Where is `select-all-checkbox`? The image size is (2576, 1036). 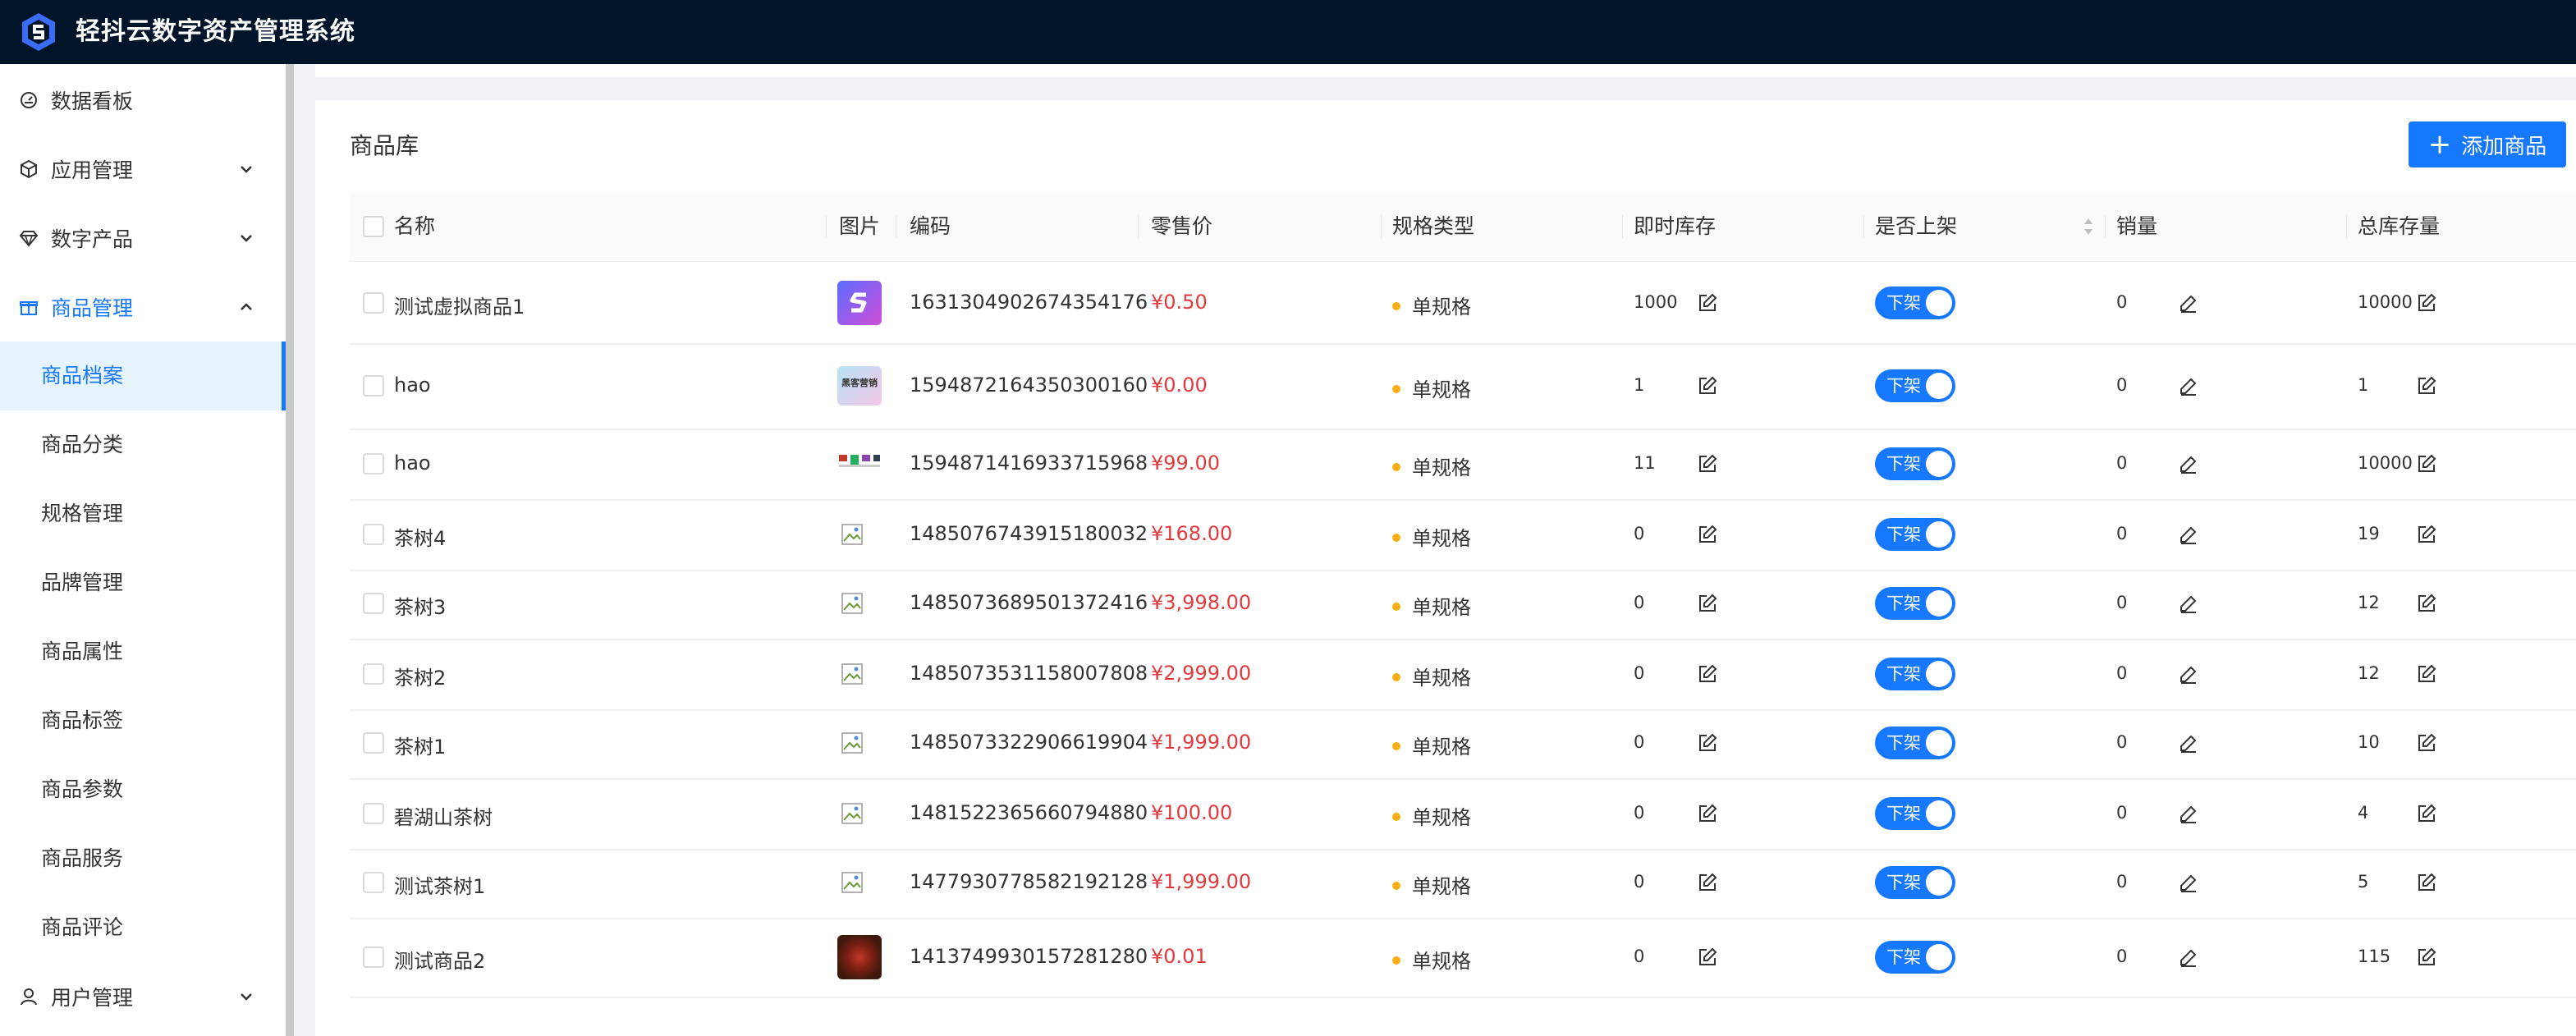
select-all-checkbox is located at coordinates (374, 226).